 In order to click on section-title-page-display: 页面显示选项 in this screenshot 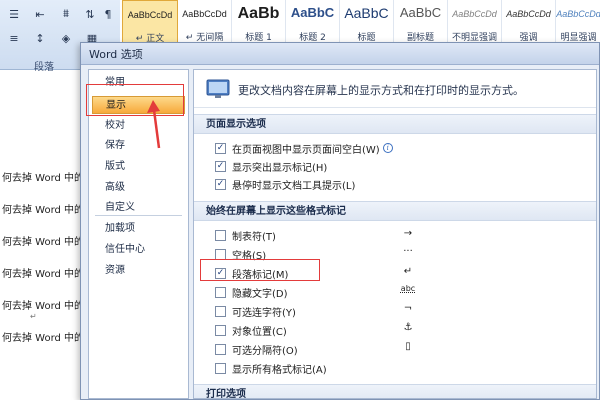, I will do `click(395, 124)`.